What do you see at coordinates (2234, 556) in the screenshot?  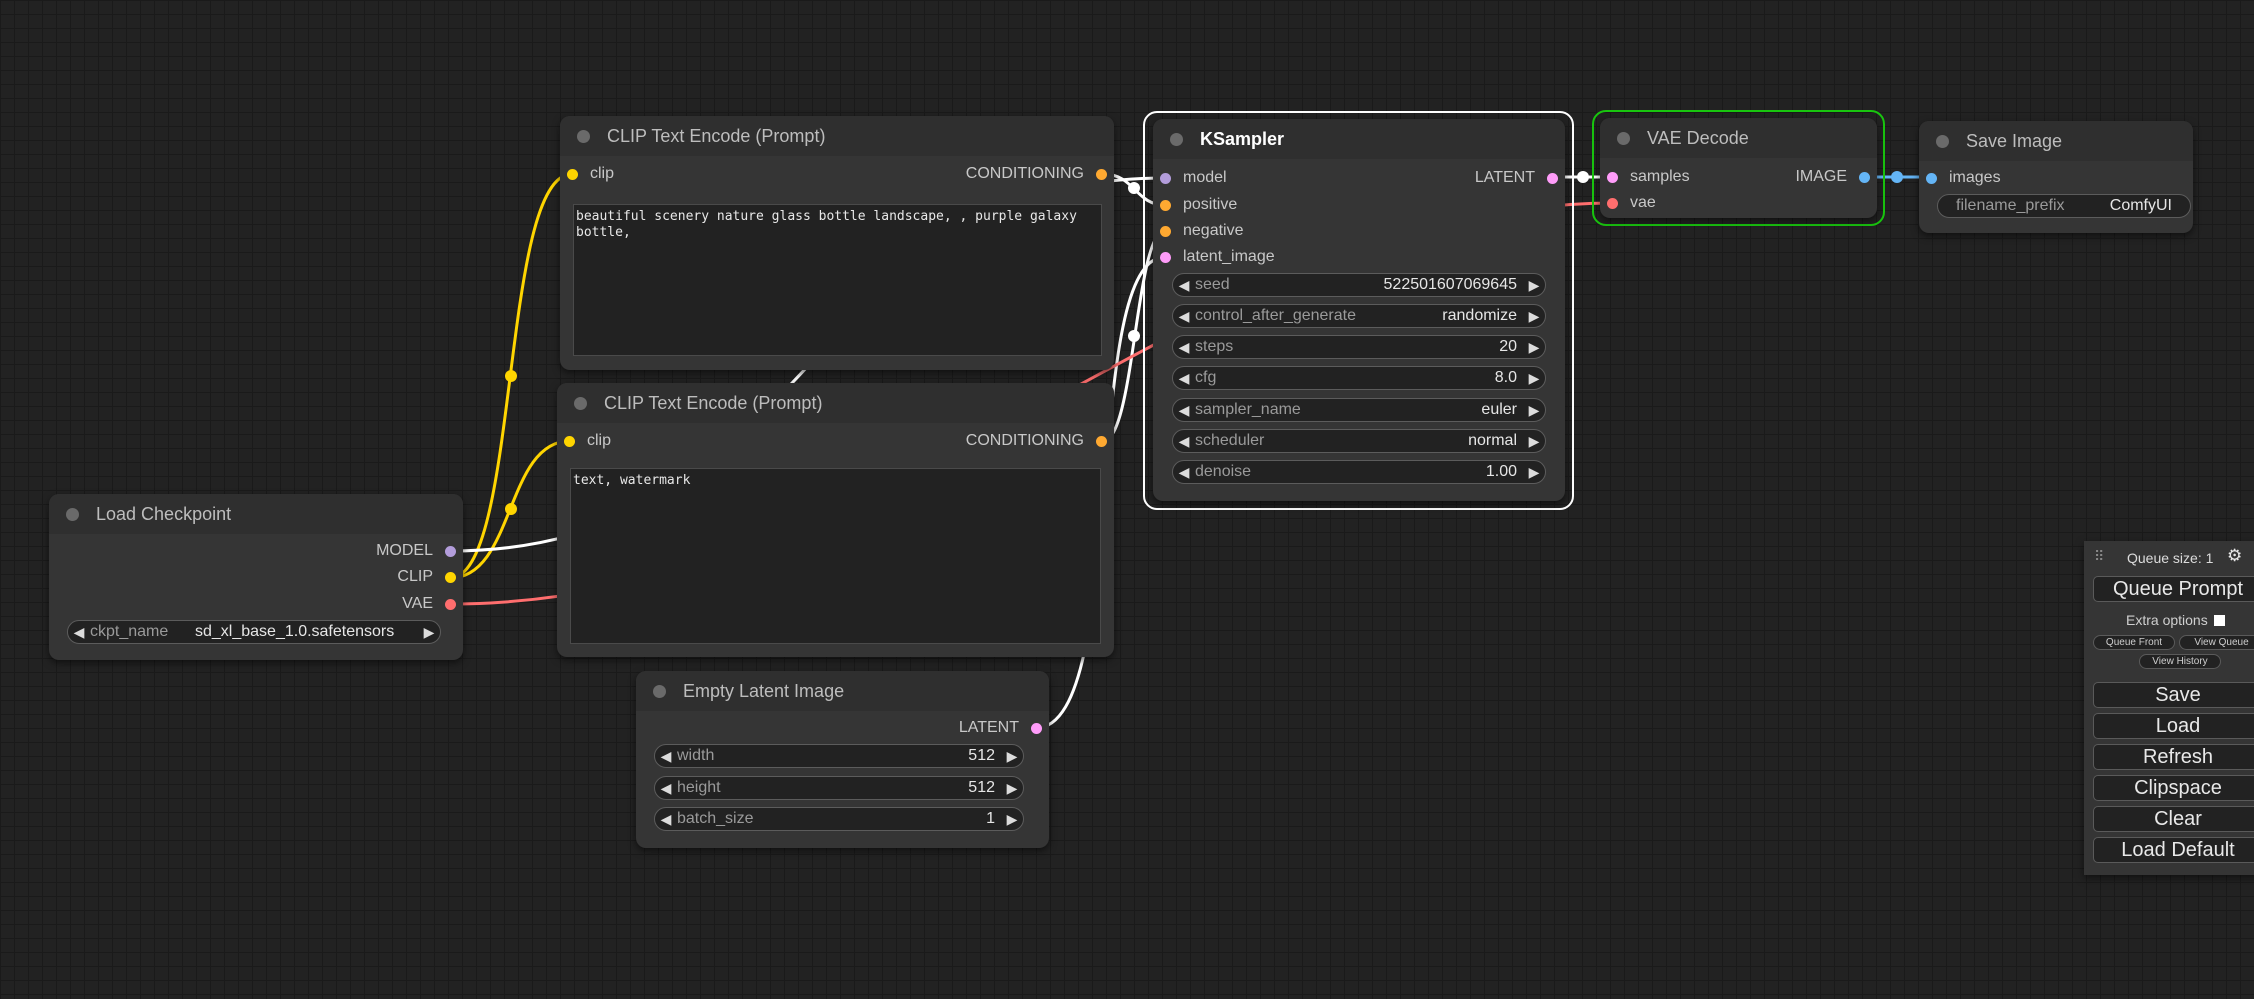 I see `gear-icon: ⚙` at bounding box center [2234, 556].